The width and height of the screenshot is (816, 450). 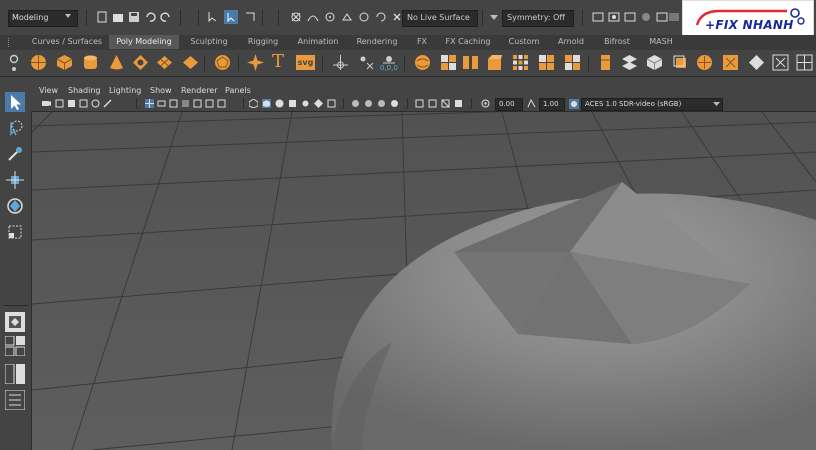 I want to click on snap-to-point-icon, so click(x=330, y=17).